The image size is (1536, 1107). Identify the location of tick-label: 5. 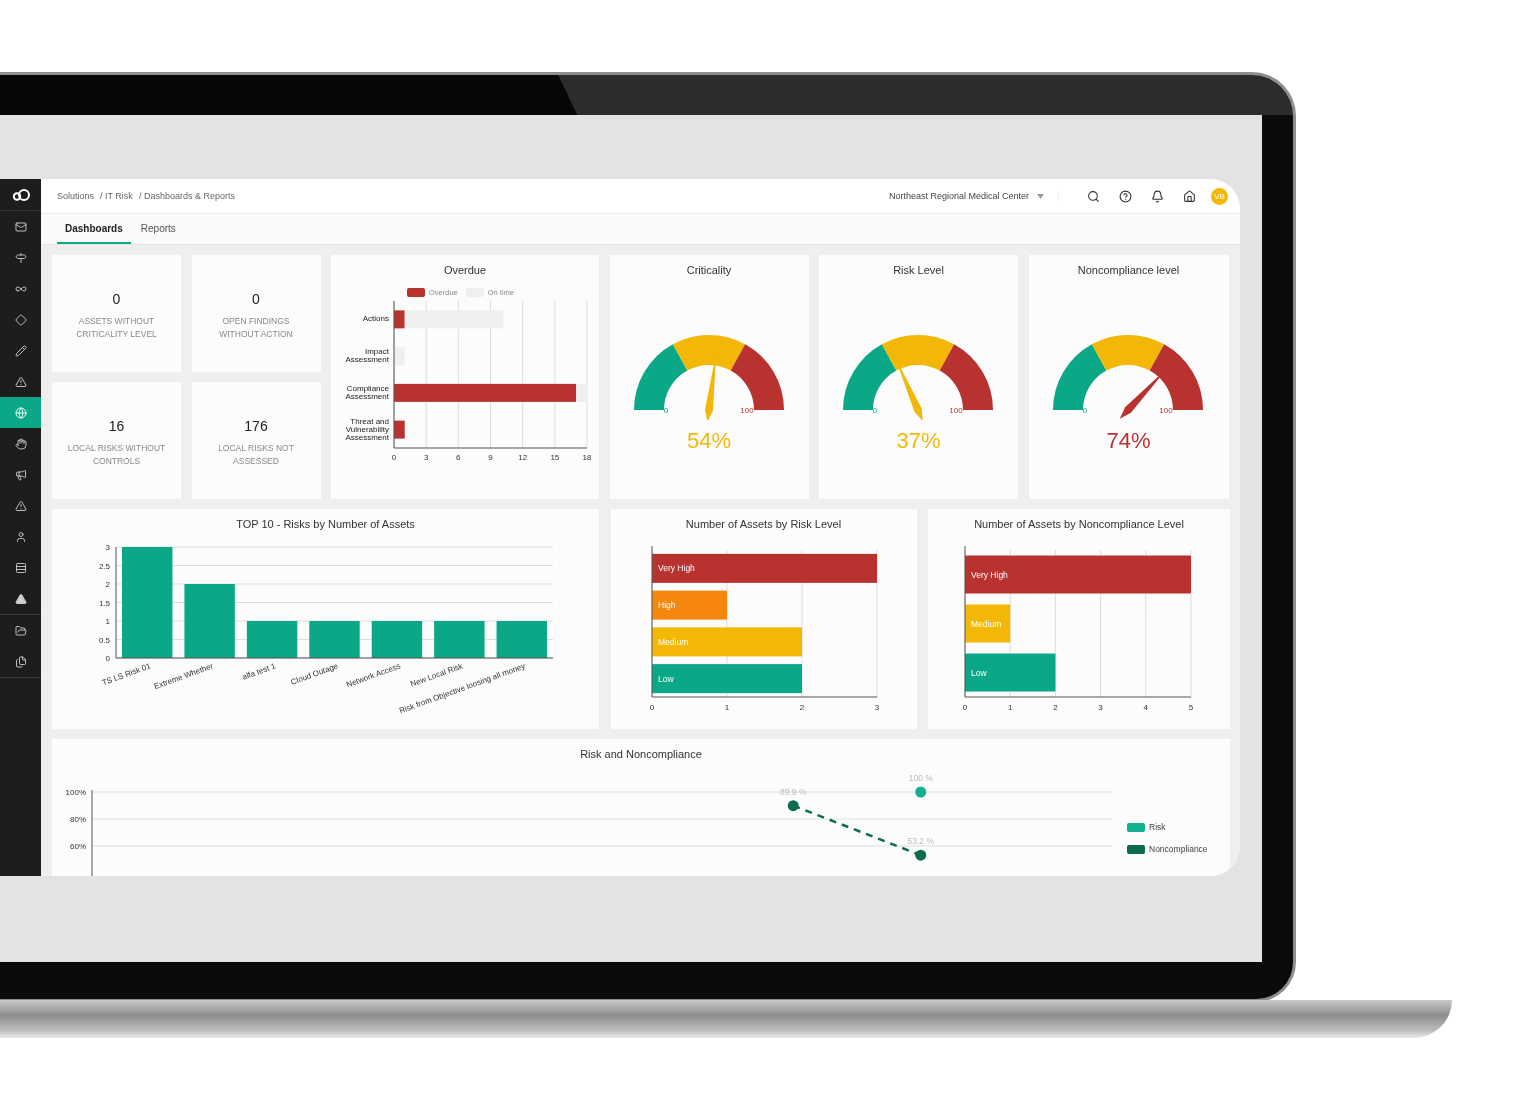
(1191, 707).